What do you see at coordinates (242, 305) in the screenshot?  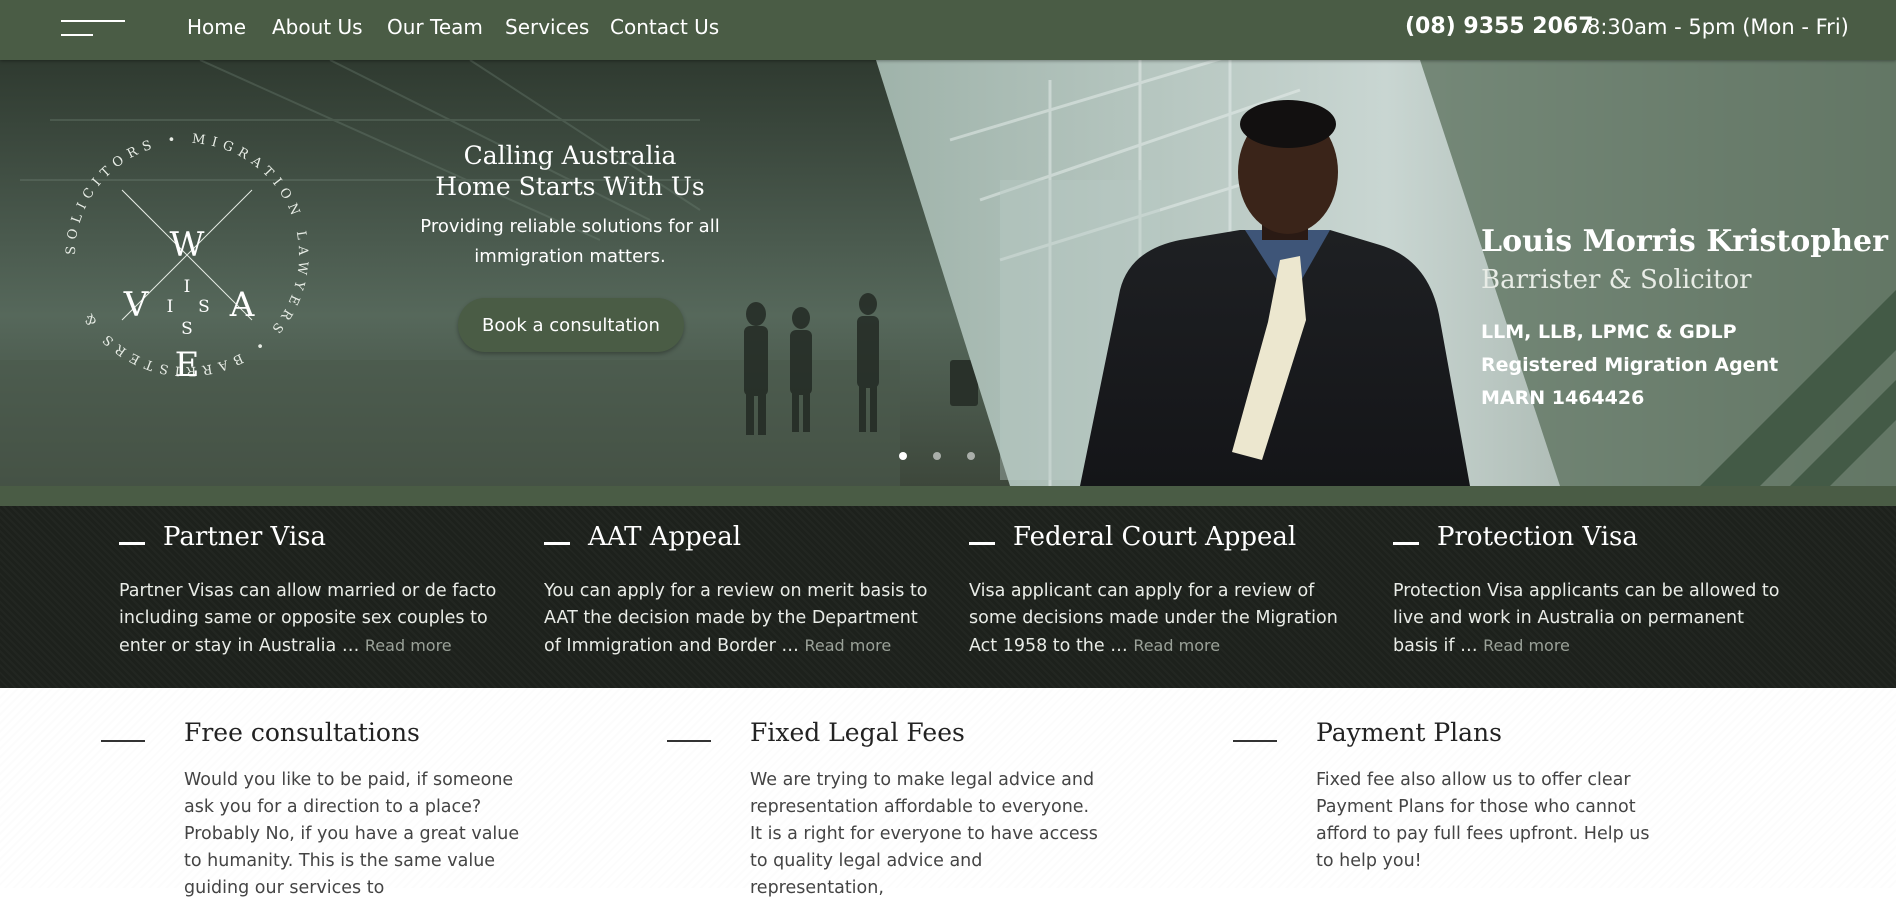 I see `logo-letter-a: A` at bounding box center [242, 305].